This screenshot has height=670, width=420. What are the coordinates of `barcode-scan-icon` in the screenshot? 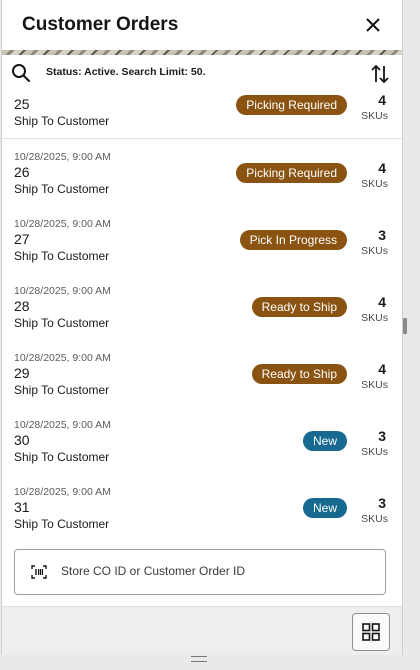 It's located at (39, 572).